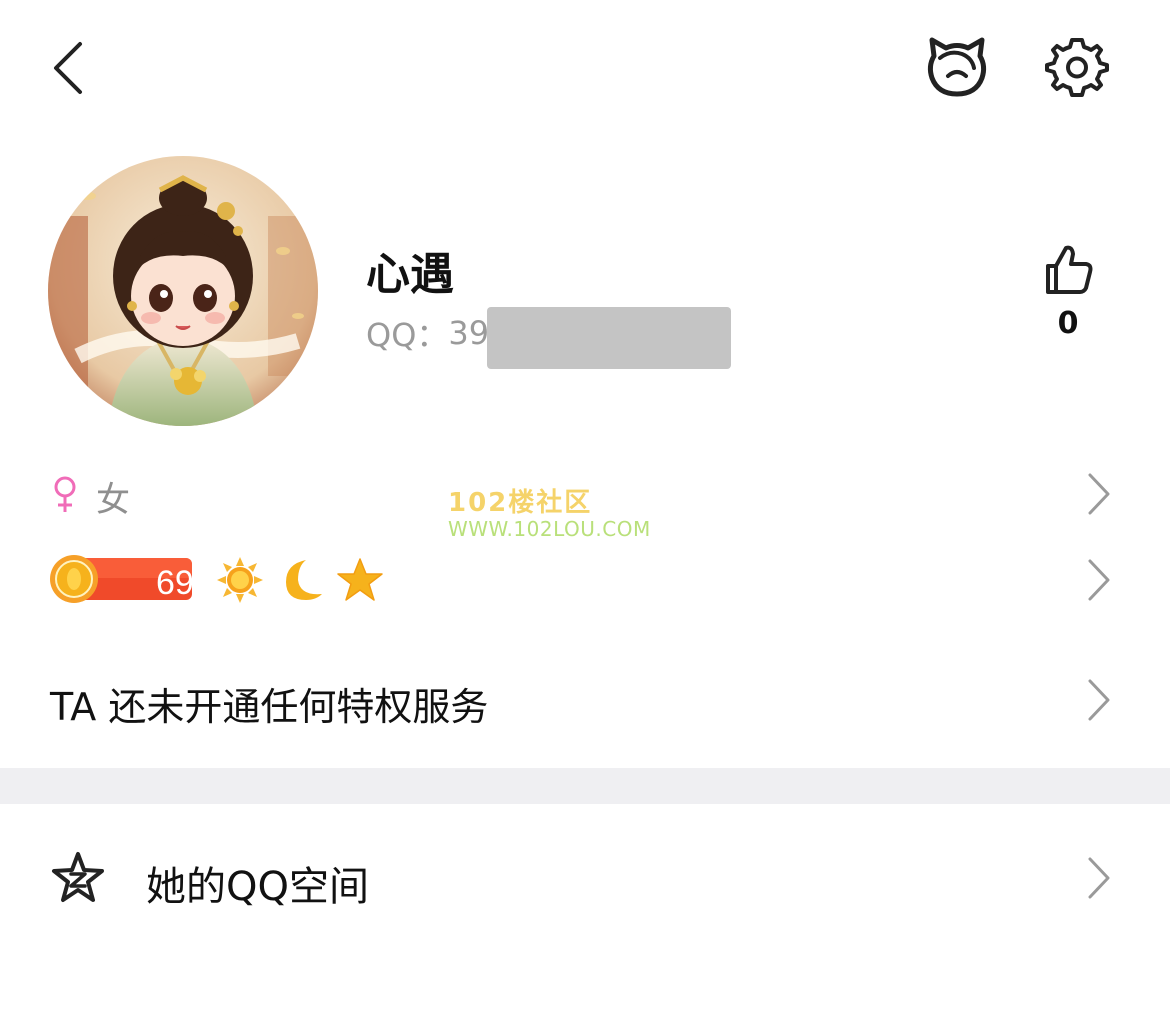  What do you see at coordinates (609, 338) in the screenshot?
I see `qq-redaction-box` at bounding box center [609, 338].